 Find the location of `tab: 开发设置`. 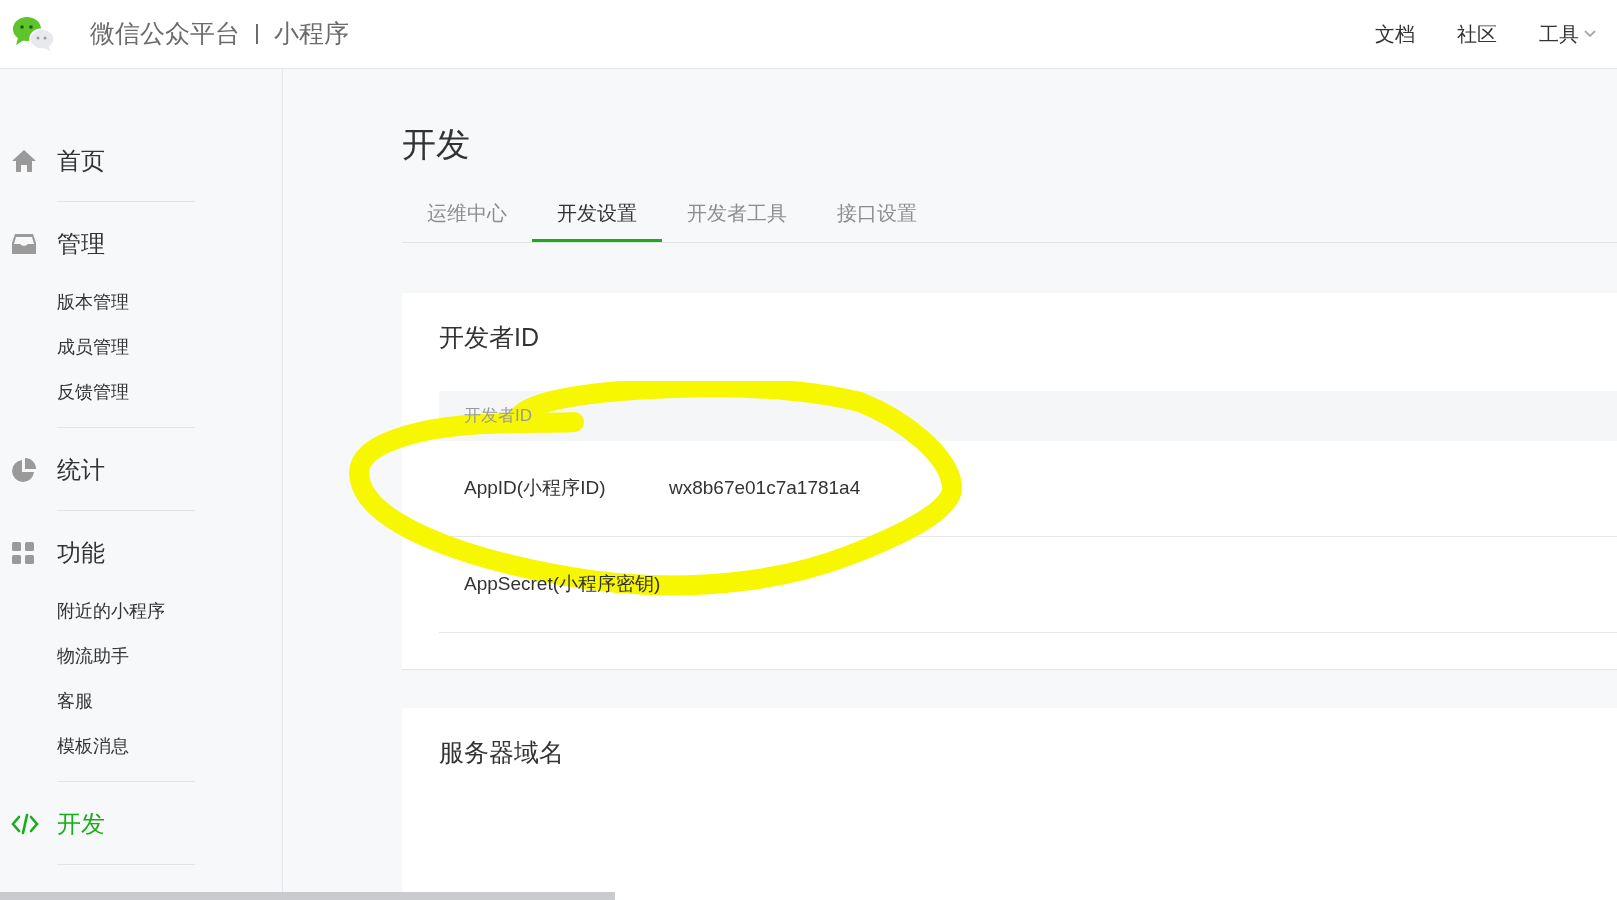

tab: 开发设置 is located at coordinates (597, 214).